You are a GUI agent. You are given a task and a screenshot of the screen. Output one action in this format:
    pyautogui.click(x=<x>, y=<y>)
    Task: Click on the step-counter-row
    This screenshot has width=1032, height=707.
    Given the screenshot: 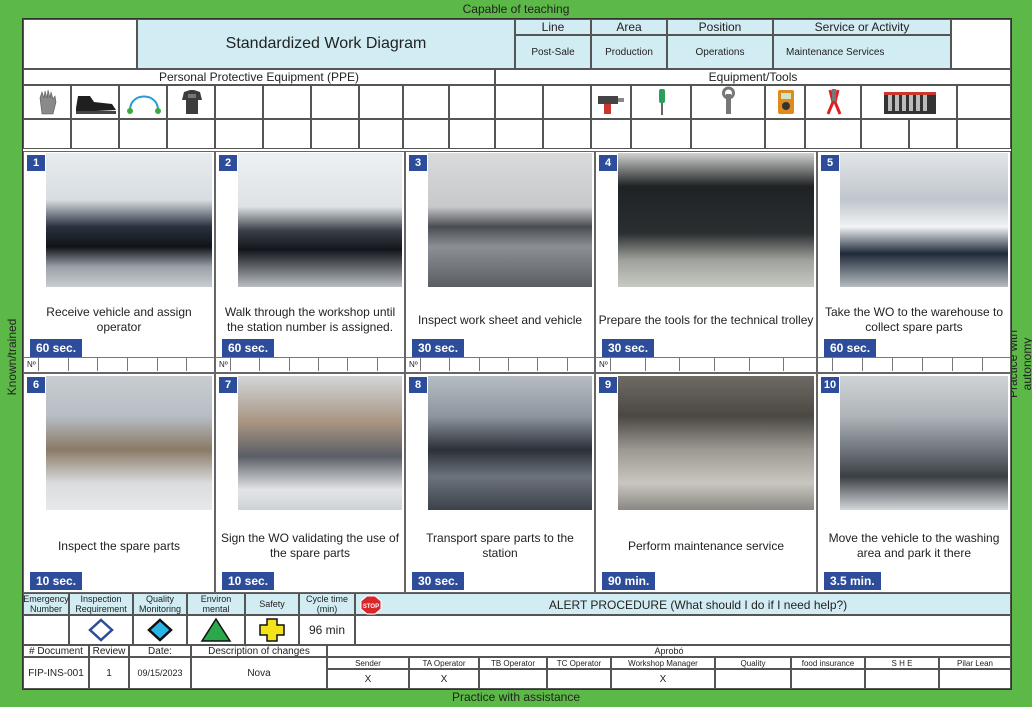 What is the action you would take?
    pyautogui.click(x=914, y=364)
    